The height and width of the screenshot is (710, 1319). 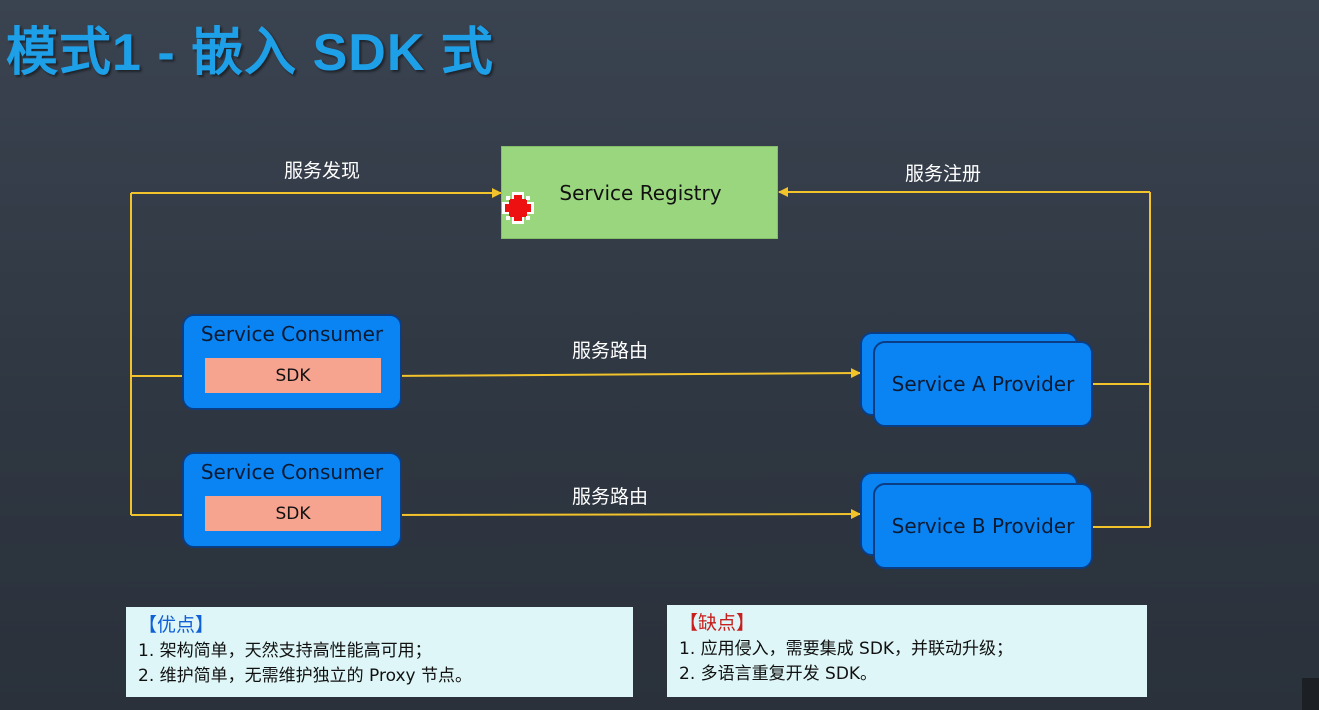 I want to click on provider-a-label: Service A Provider, so click(x=983, y=384).